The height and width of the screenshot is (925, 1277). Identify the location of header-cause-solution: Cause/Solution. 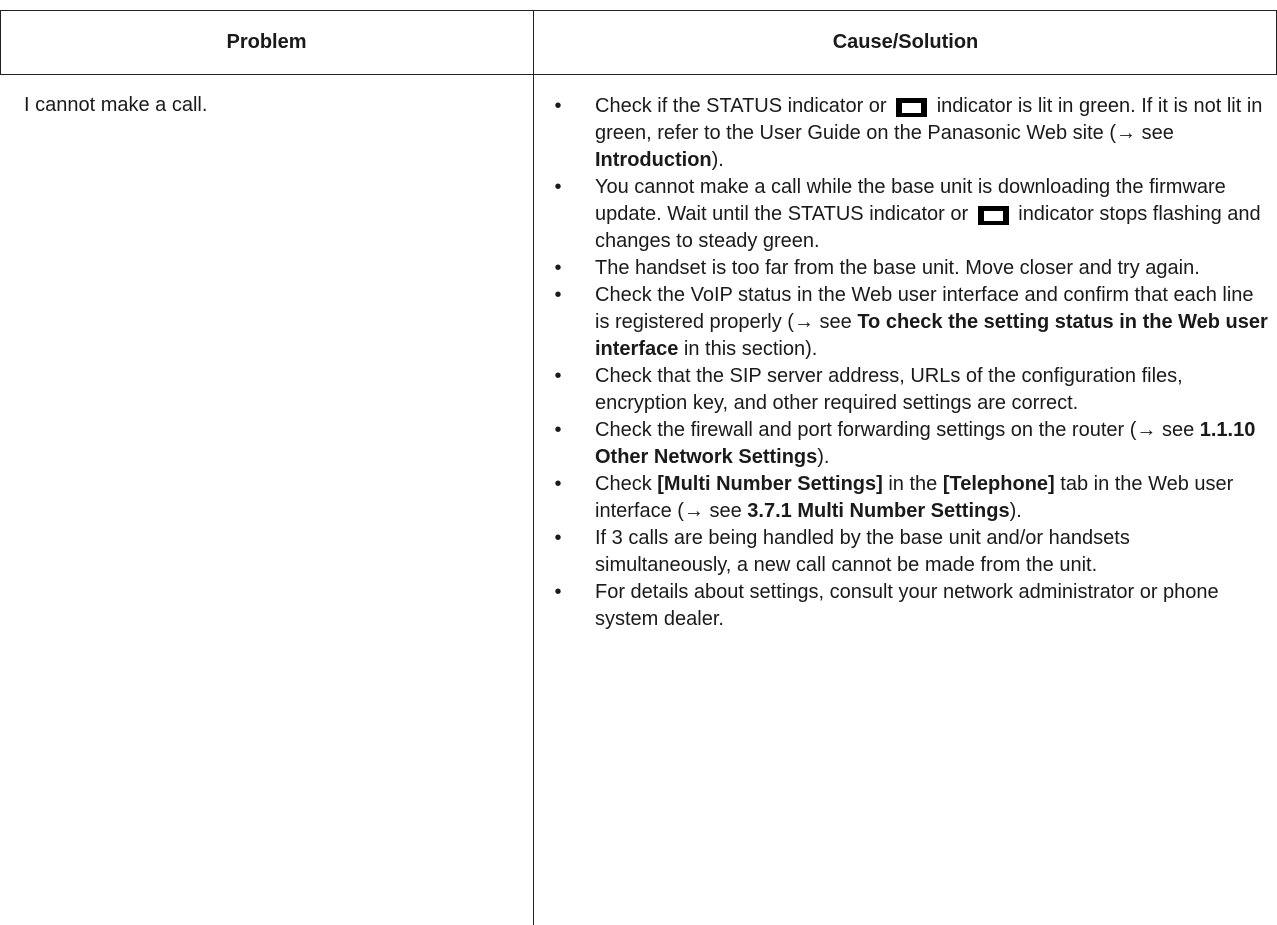
(905, 41).